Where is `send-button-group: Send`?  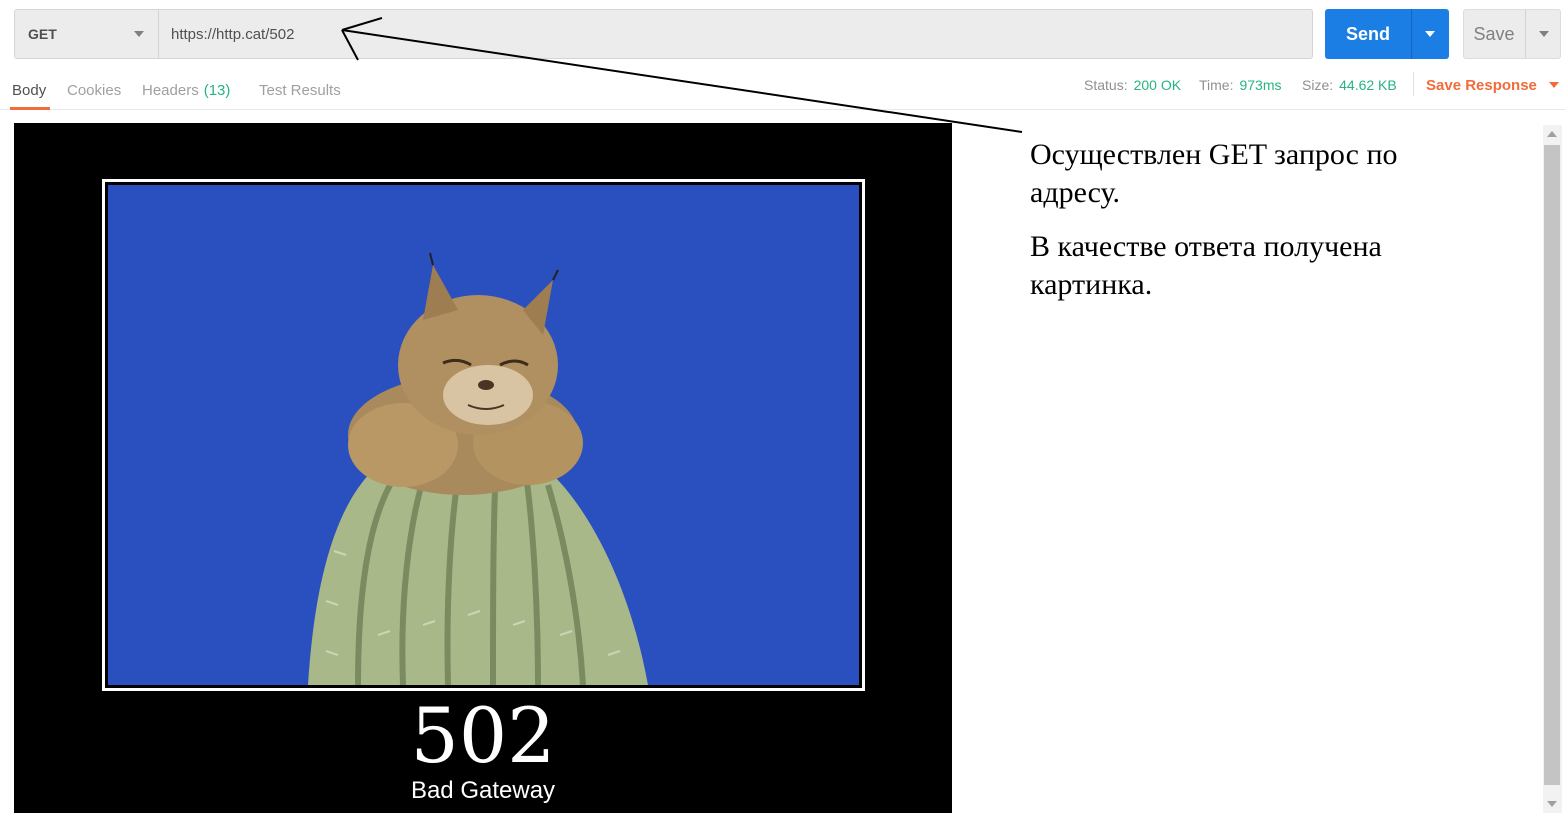 send-button-group: Send is located at coordinates (1387, 34).